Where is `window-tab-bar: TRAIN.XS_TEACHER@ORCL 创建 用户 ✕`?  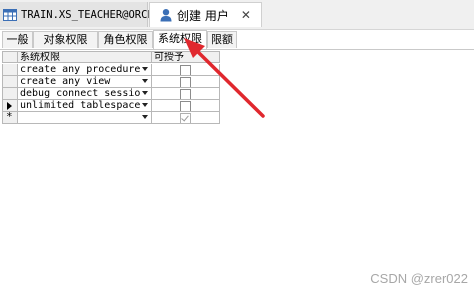
window-tab-bar: TRAIN.XS_TEACHER@ORCL 创建 用户 ✕ is located at coordinates (237, 15).